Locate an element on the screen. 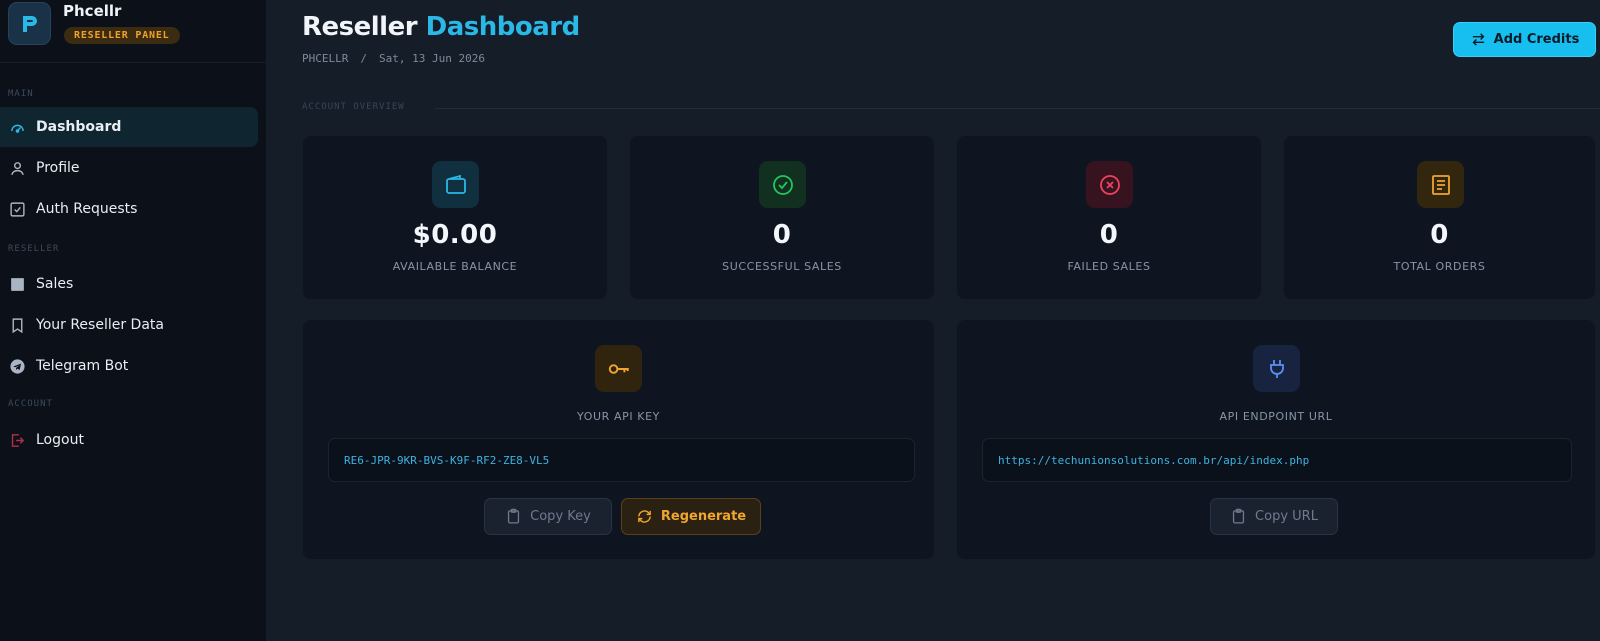 The image size is (1600, 641). sidebar-item-telegram-bot: Telegram Bot is located at coordinates (129, 366).